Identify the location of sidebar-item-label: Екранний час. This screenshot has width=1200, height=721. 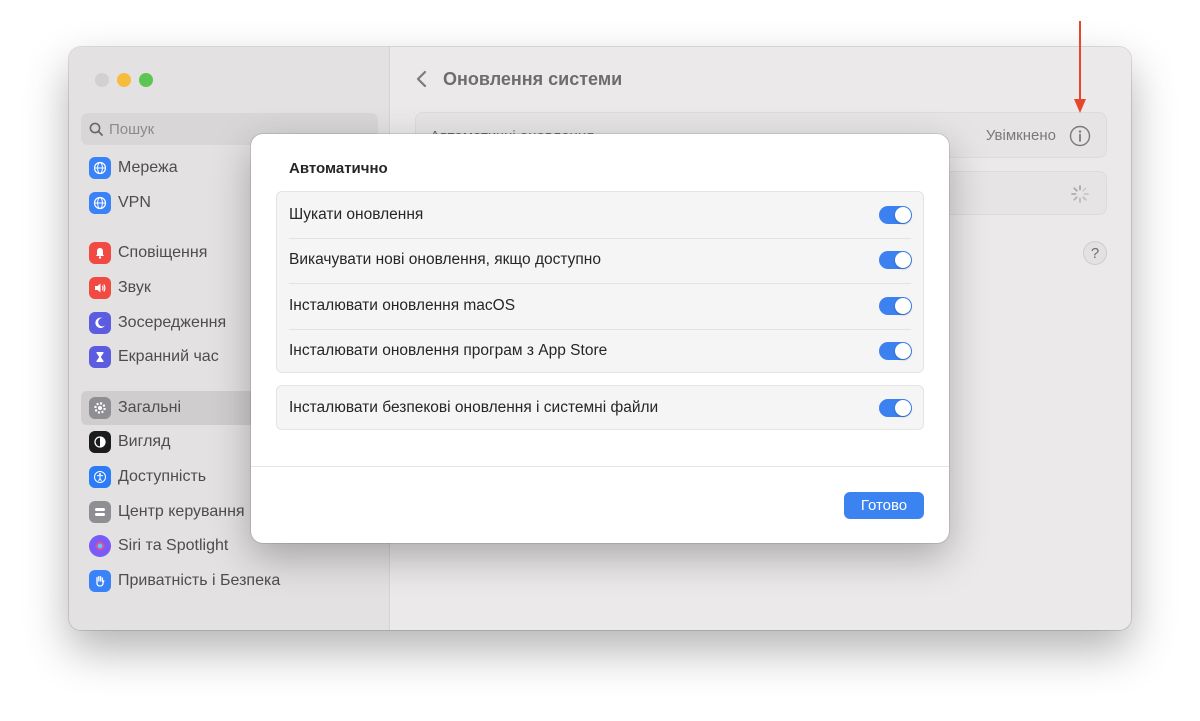
(168, 357).